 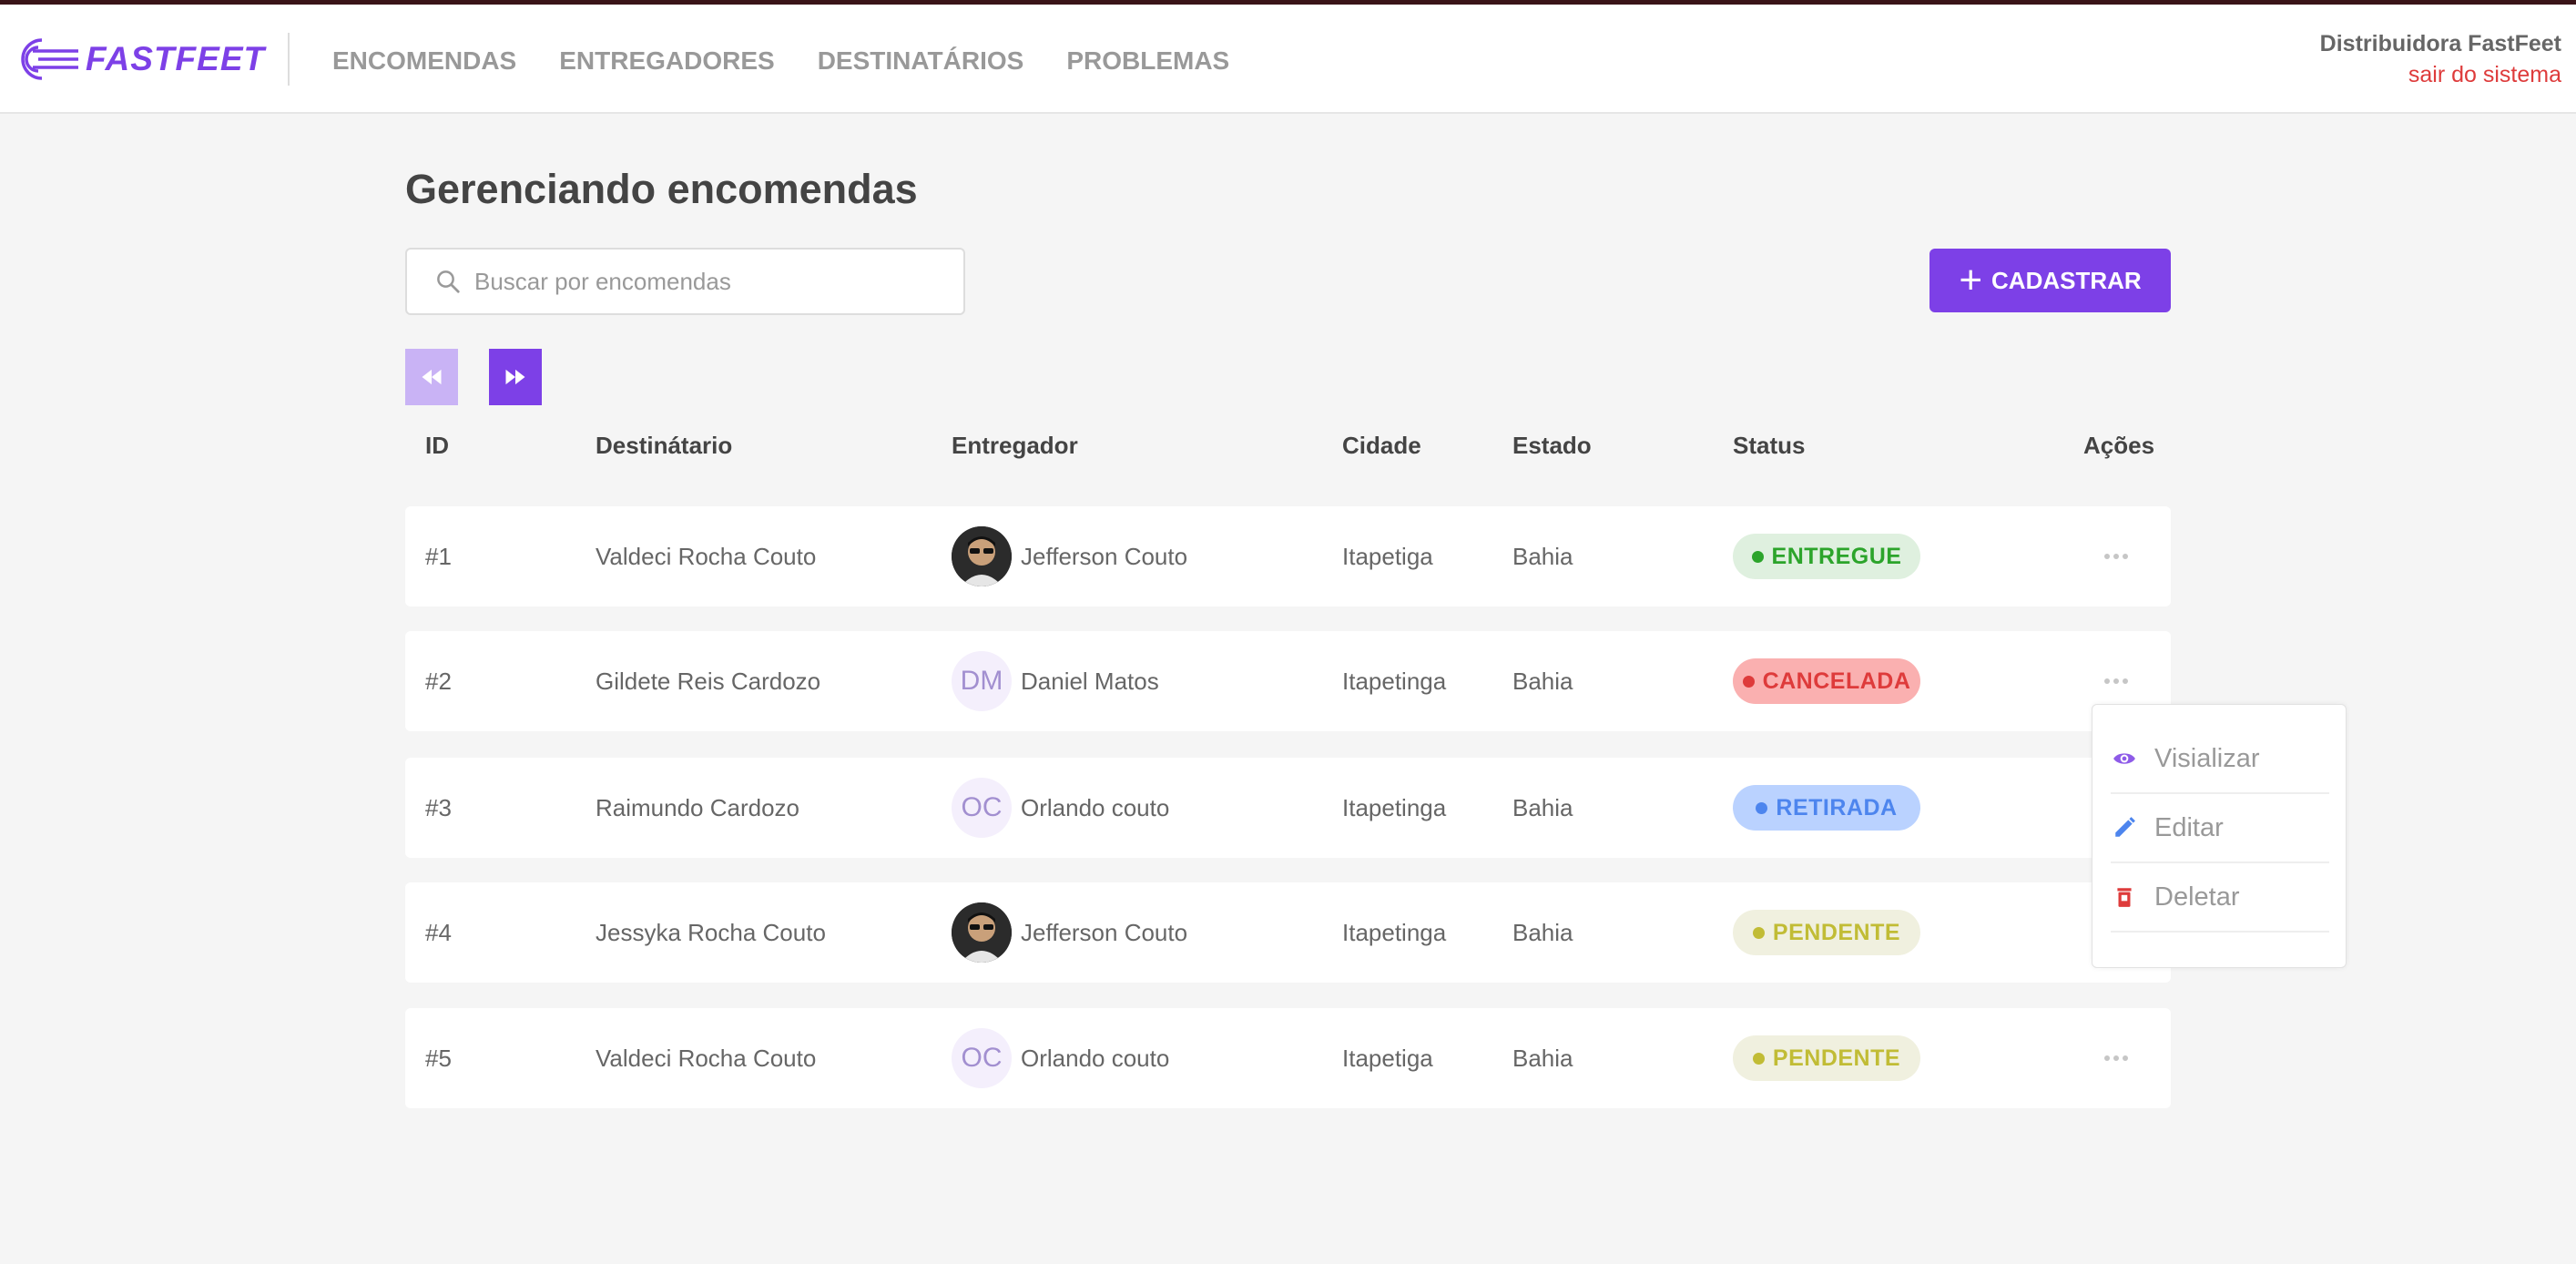 What do you see at coordinates (424, 61) in the screenshot?
I see `nav-item-encomendas: ENCOMENDAS` at bounding box center [424, 61].